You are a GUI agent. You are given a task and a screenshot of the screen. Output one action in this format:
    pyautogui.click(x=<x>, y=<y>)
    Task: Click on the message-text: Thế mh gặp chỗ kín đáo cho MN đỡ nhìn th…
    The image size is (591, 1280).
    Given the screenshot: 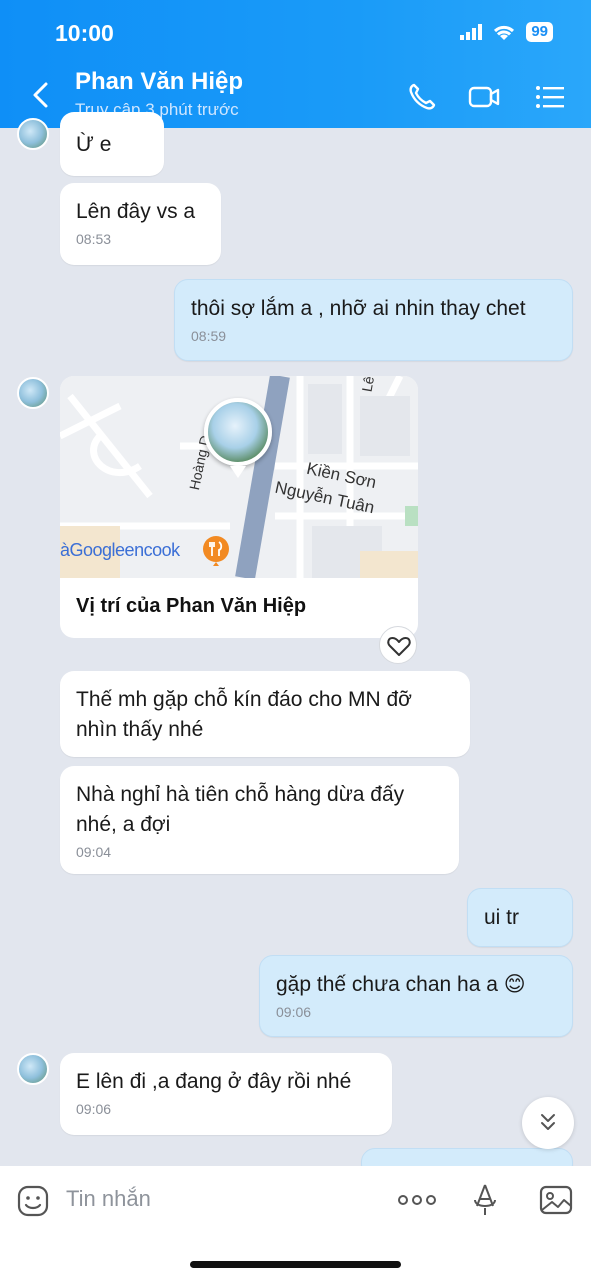 What is the action you would take?
    pyautogui.click(x=244, y=714)
    